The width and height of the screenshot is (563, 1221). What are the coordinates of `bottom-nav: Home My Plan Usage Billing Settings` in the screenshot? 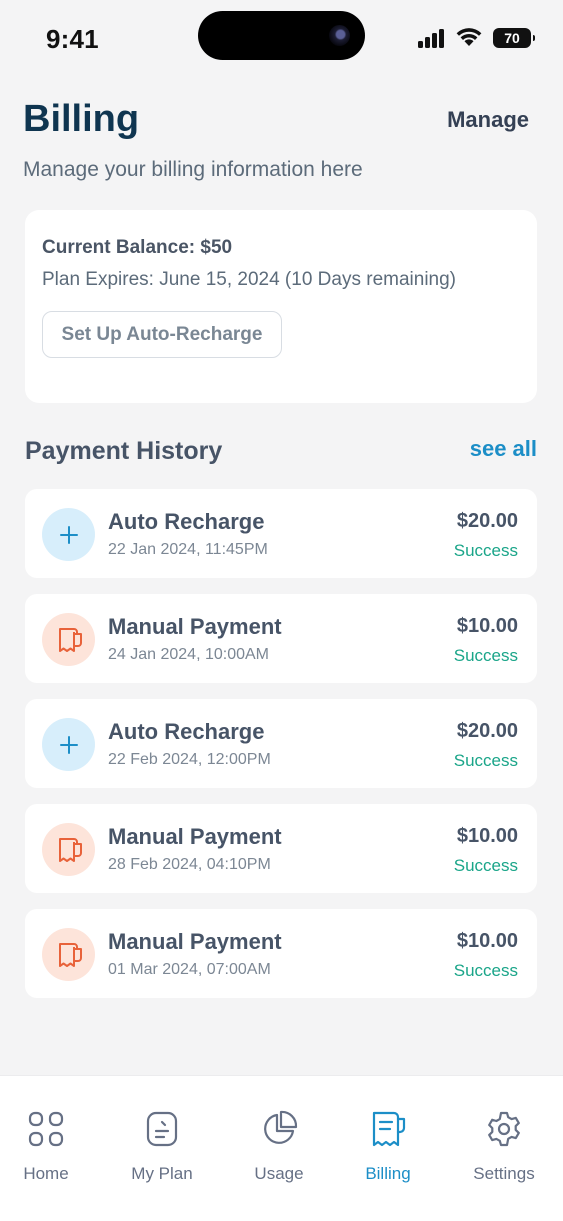 It's located at (281, 1148).